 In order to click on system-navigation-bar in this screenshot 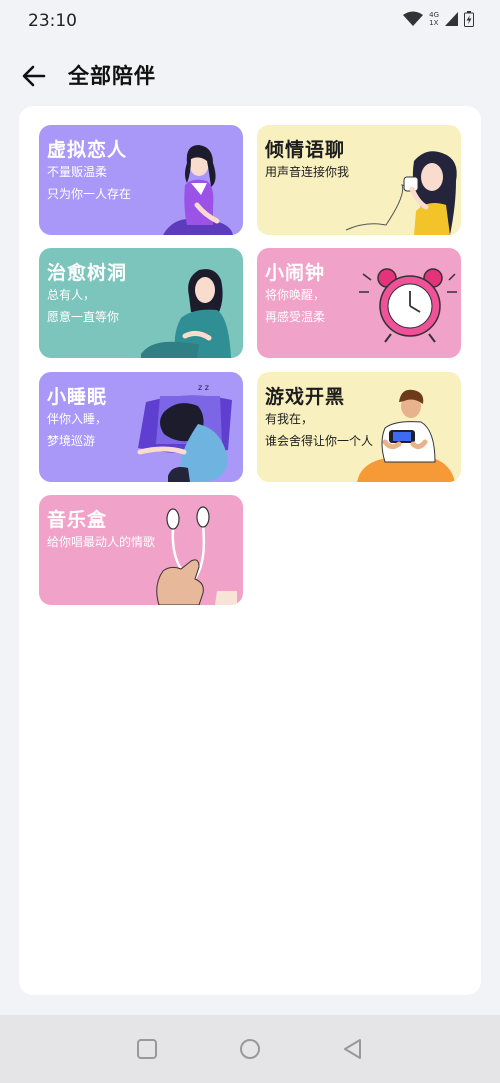, I will do `click(250, 1049)`.